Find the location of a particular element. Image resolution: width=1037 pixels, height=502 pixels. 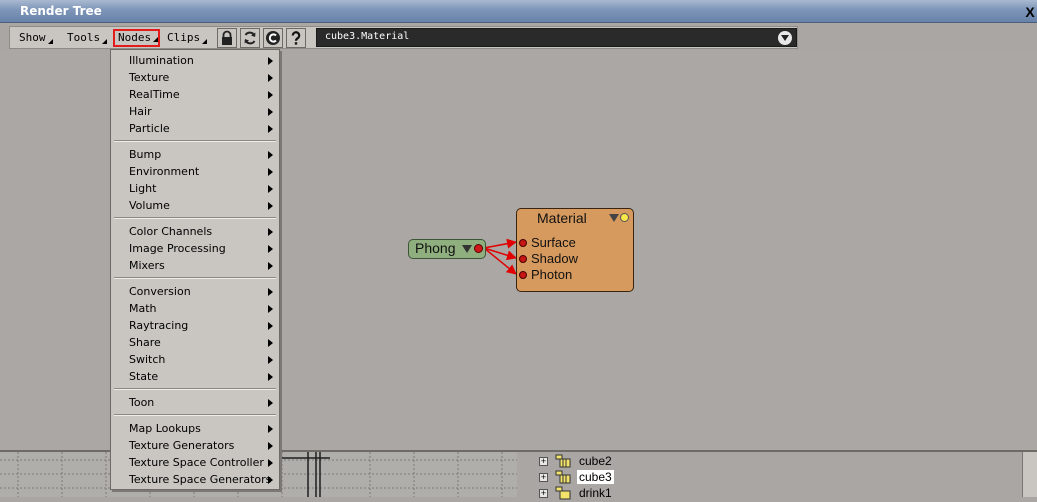

menu-item-image-processing: Image Processing is located at coordinates (195, 248).